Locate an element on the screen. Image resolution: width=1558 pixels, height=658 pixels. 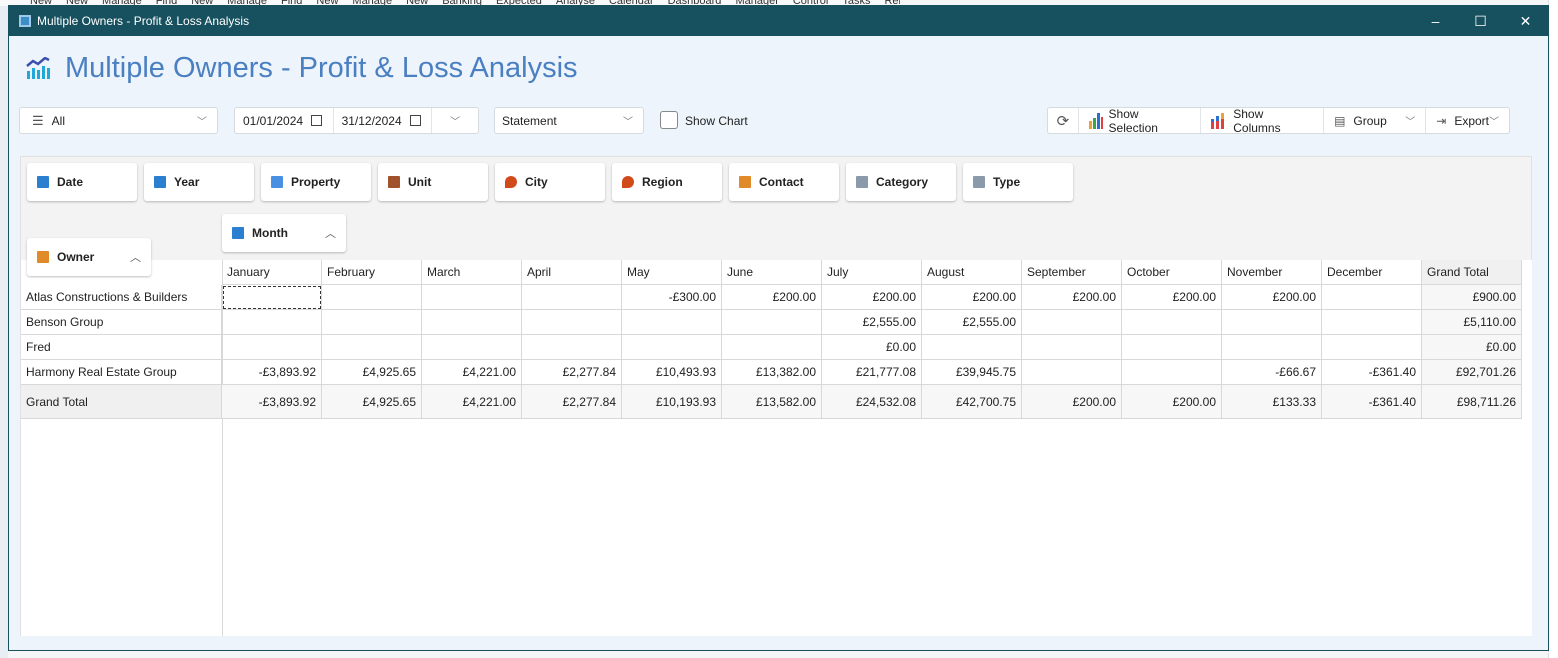
field-chip-type: Type is located at coordinates (1018, 182).